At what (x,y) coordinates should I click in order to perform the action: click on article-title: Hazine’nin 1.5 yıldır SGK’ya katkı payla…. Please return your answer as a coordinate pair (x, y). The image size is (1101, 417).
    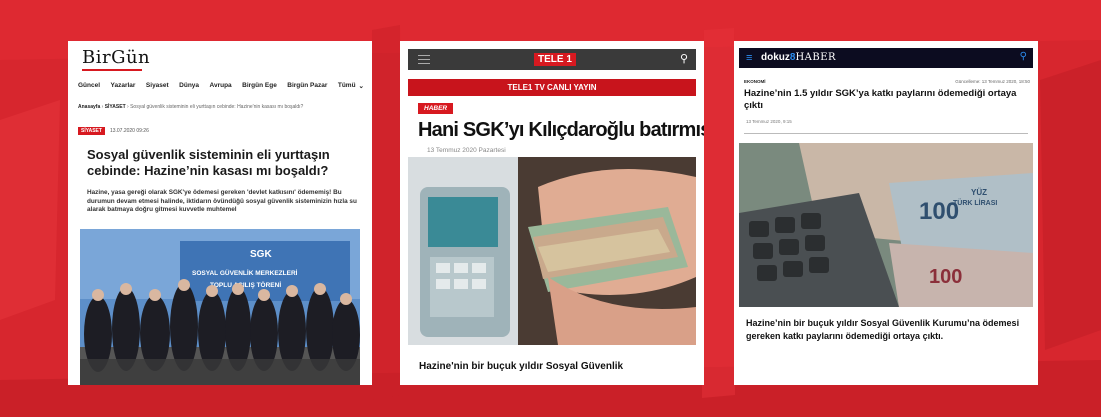
    Looking at the image, I should click on (880, 99).